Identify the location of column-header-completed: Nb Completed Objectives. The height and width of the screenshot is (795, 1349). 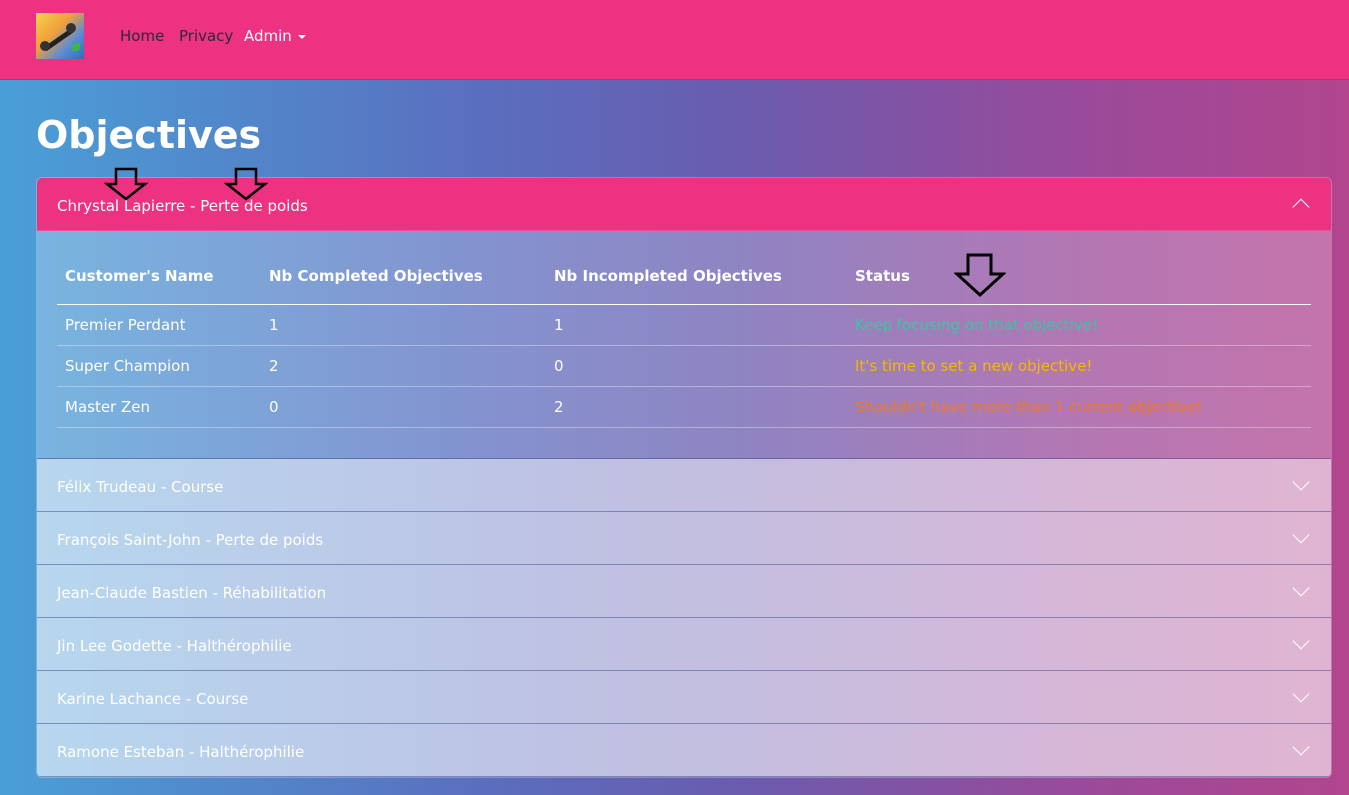
(403, 277).